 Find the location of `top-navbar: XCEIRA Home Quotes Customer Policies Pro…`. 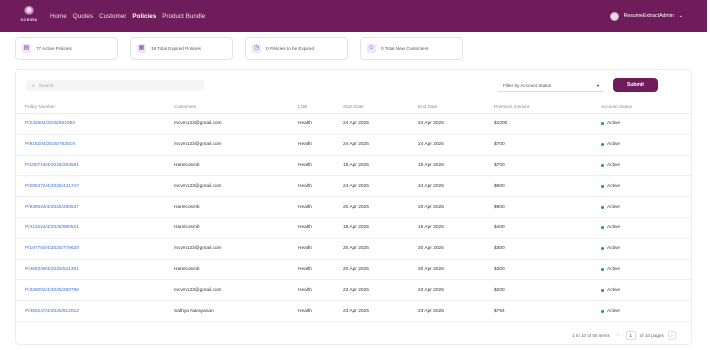

top-navbar: XCEIRA Home Quotes Customer Policies Pro… is located at coordinates (353, 16).